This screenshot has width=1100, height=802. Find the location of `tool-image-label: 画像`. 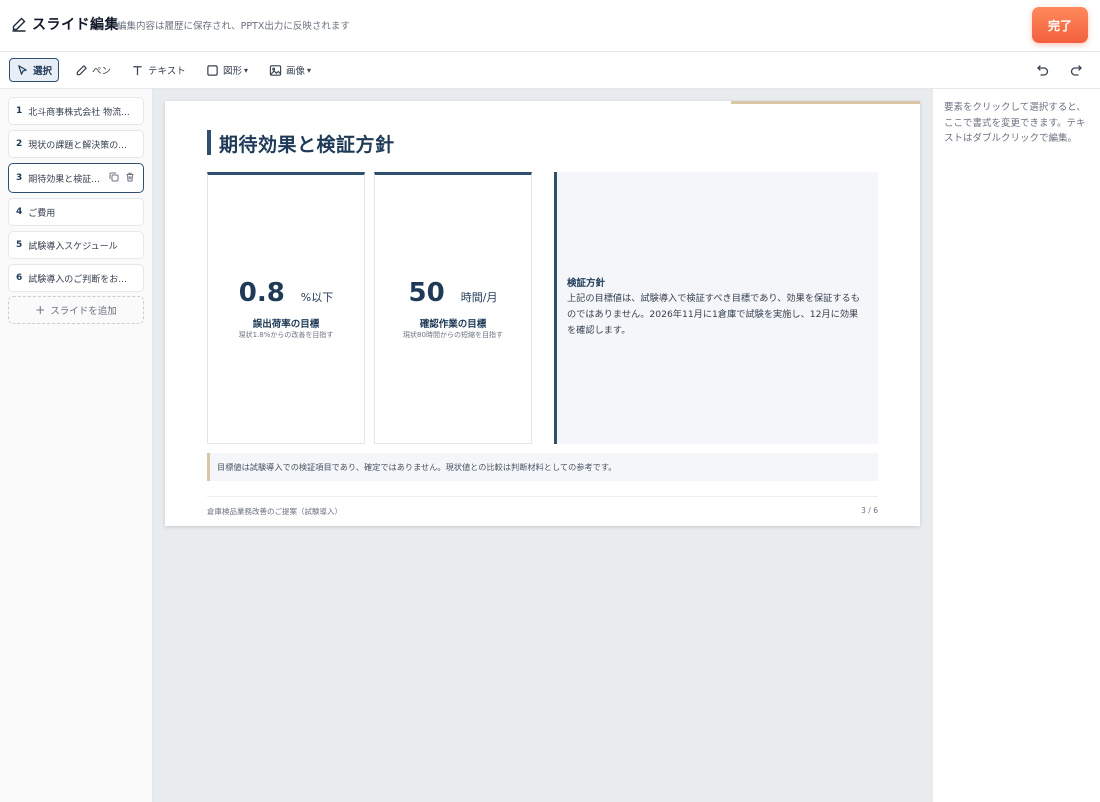

tool-image-label: 画像 is located at coordinates (296, 71).